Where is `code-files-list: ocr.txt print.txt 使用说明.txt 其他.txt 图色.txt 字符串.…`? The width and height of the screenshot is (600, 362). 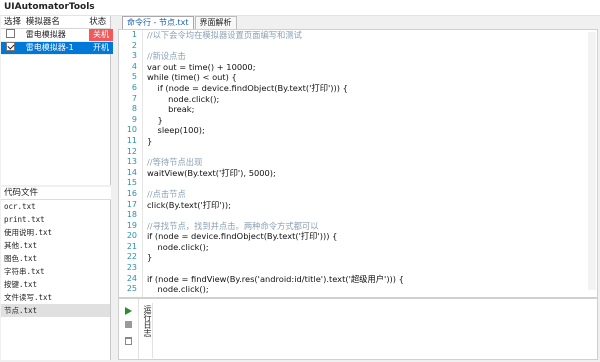 code-files-list: ocr.txt print.txt 使用说明.txt 其他.txt 图色.txt 字符串.… is located at coordinates (56, 280).